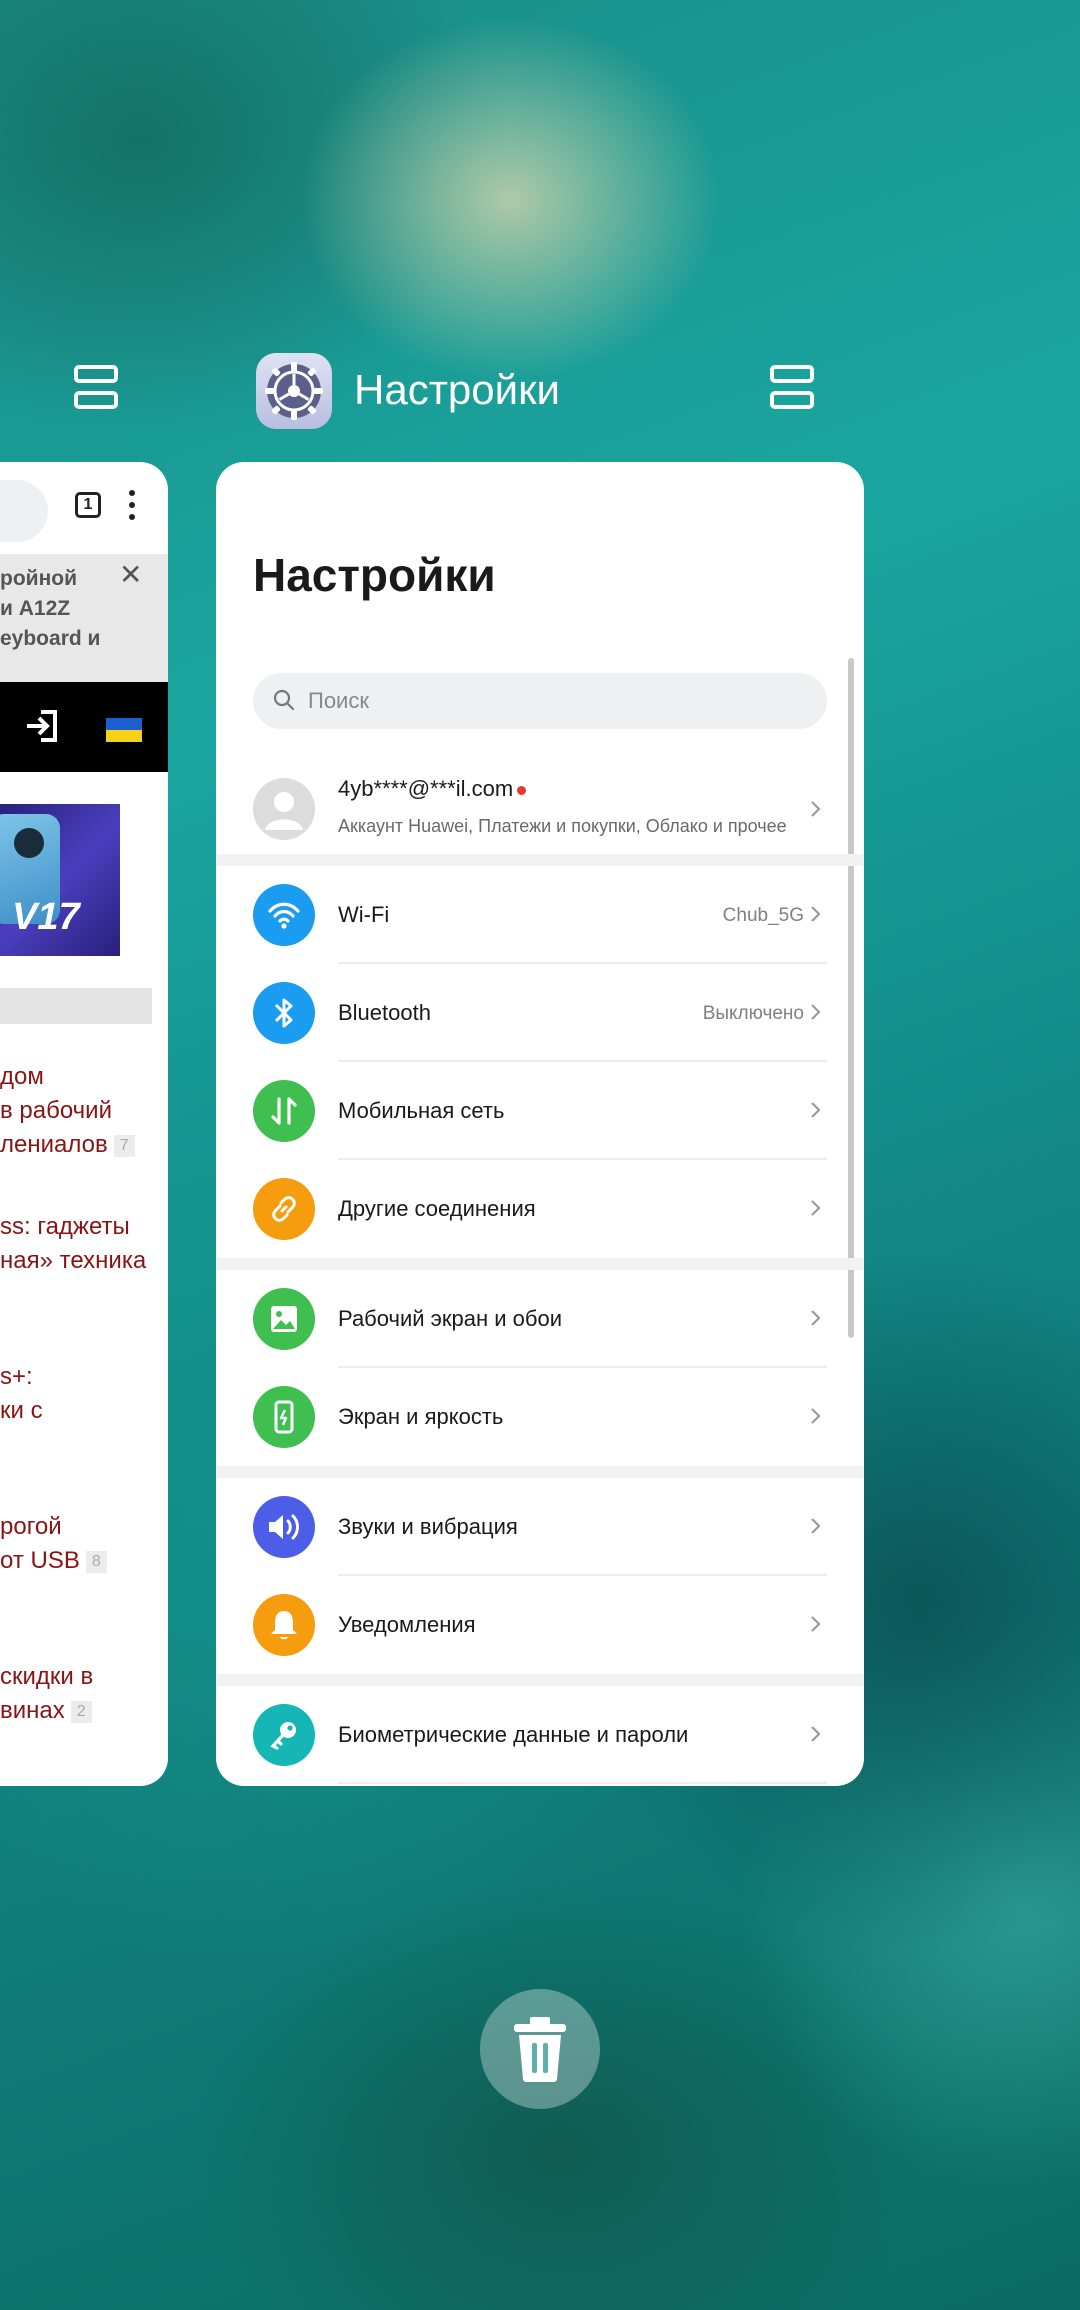 This screenshot has height=2310, width=1080. I want to click on settings-item-notifications: Уведомления, so click(540, 1625).